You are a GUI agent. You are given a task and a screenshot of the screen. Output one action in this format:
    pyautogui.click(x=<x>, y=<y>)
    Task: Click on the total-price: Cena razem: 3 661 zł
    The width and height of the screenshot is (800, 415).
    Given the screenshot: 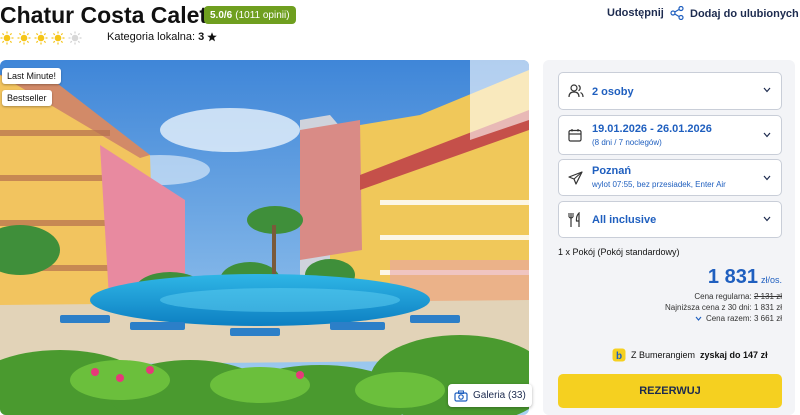 What is the action you would take?
    pyautogui.click(x=743, y=318)
    